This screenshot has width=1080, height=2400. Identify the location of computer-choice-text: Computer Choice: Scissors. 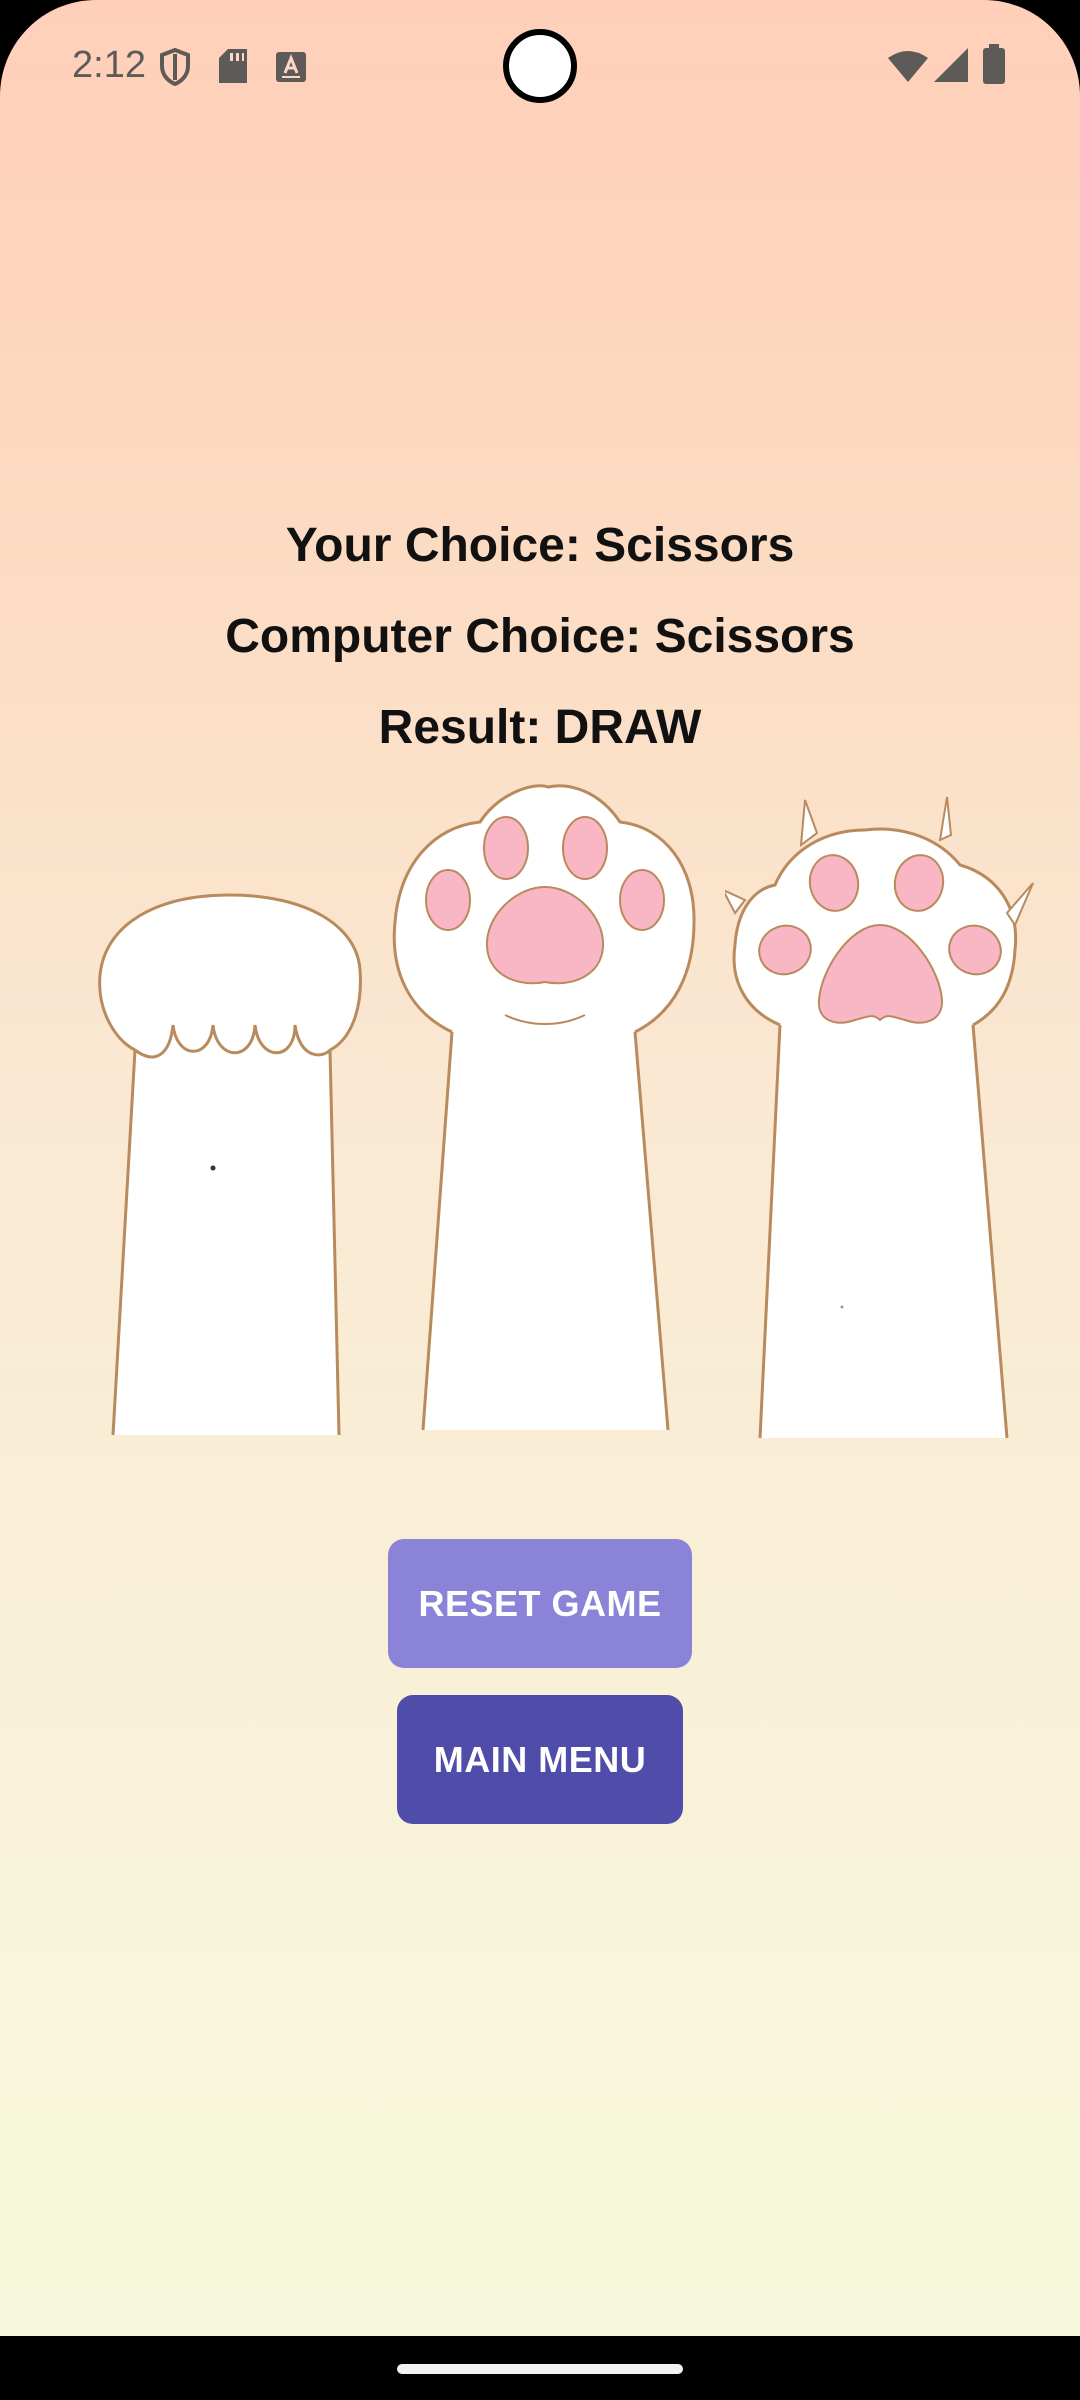
(540, 636).